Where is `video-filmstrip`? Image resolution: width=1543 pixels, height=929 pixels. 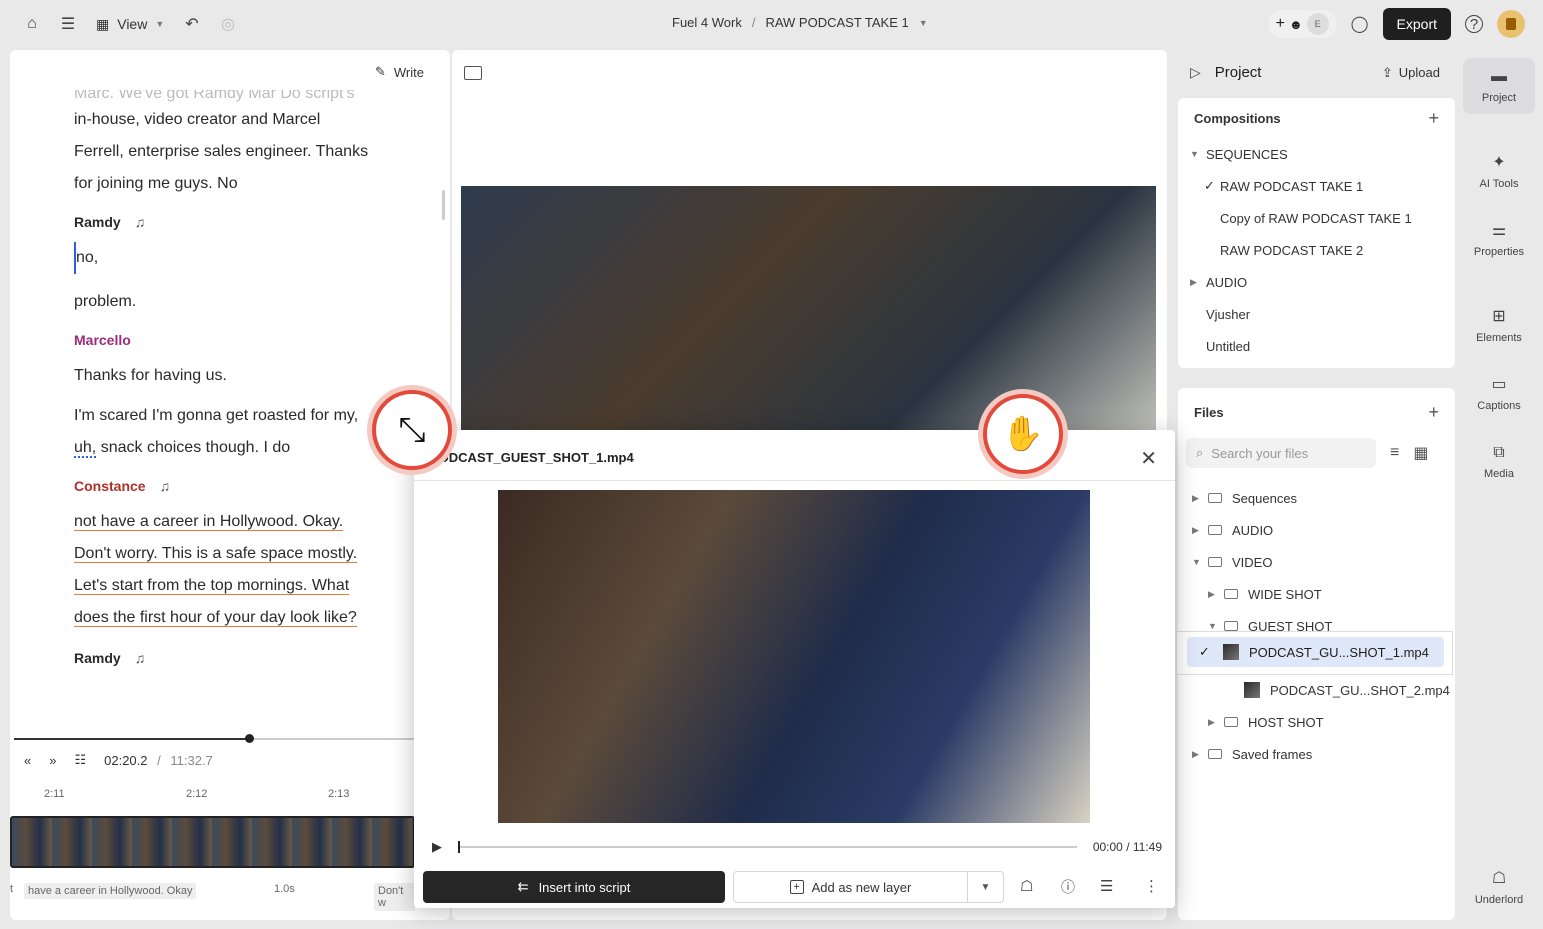
video-filmstrip is located at coordinates (212, 842).